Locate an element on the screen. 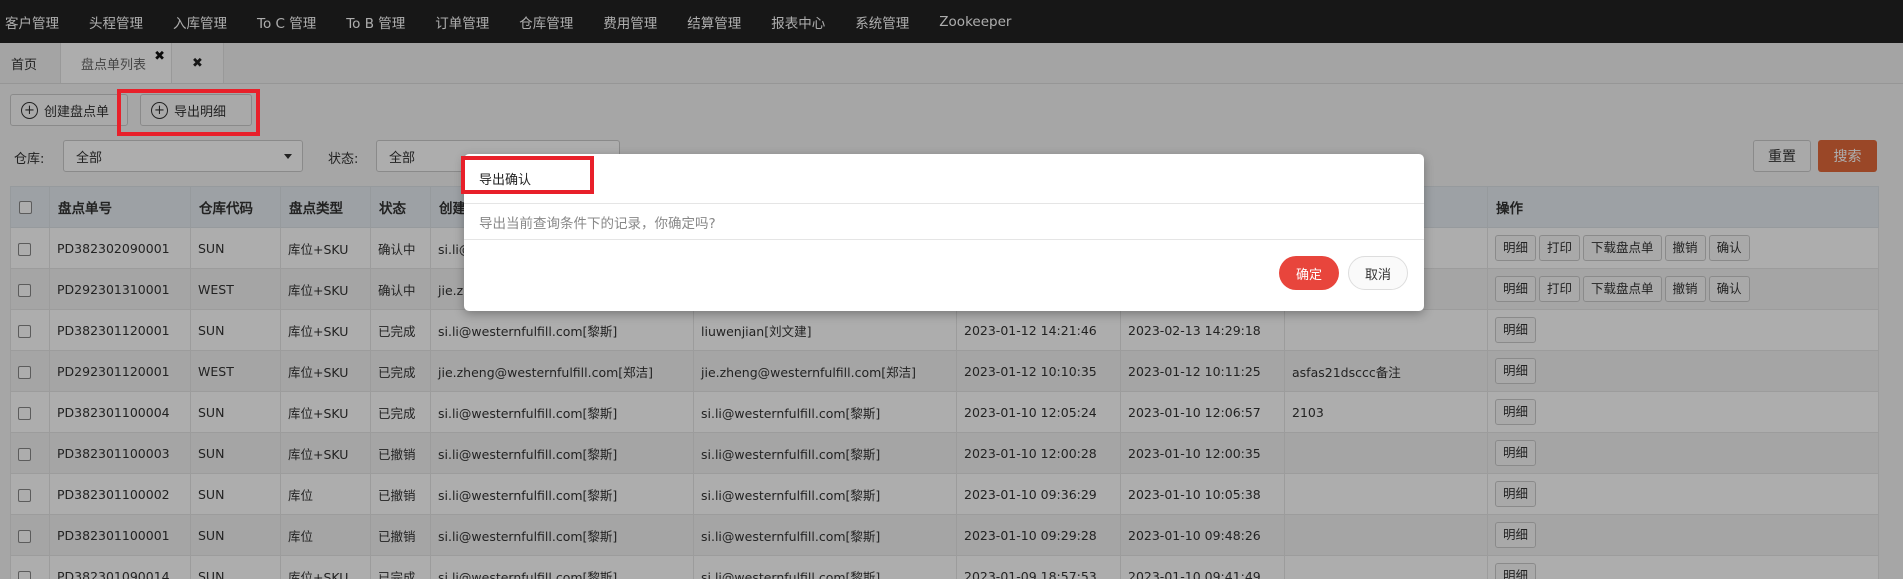  export-confirm-dialog: 导出确认 导出当前查询条件下的记录，你确定吗? 确定 取消 is located at coordinates (944, 232).